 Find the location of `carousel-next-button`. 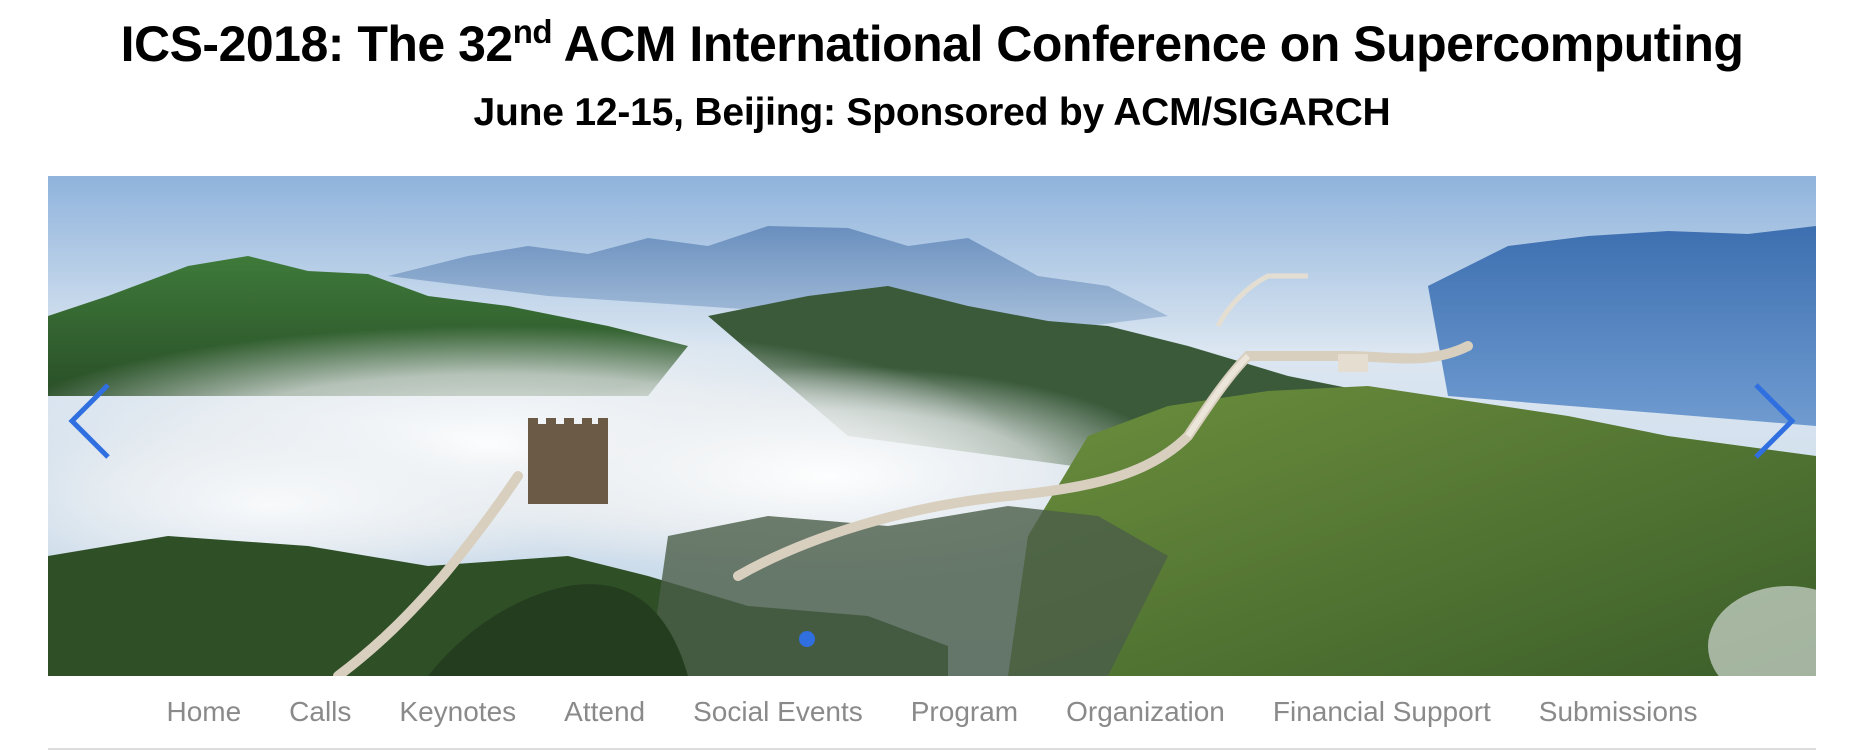

carousel-next-button is located at coordinates (1773, 421).